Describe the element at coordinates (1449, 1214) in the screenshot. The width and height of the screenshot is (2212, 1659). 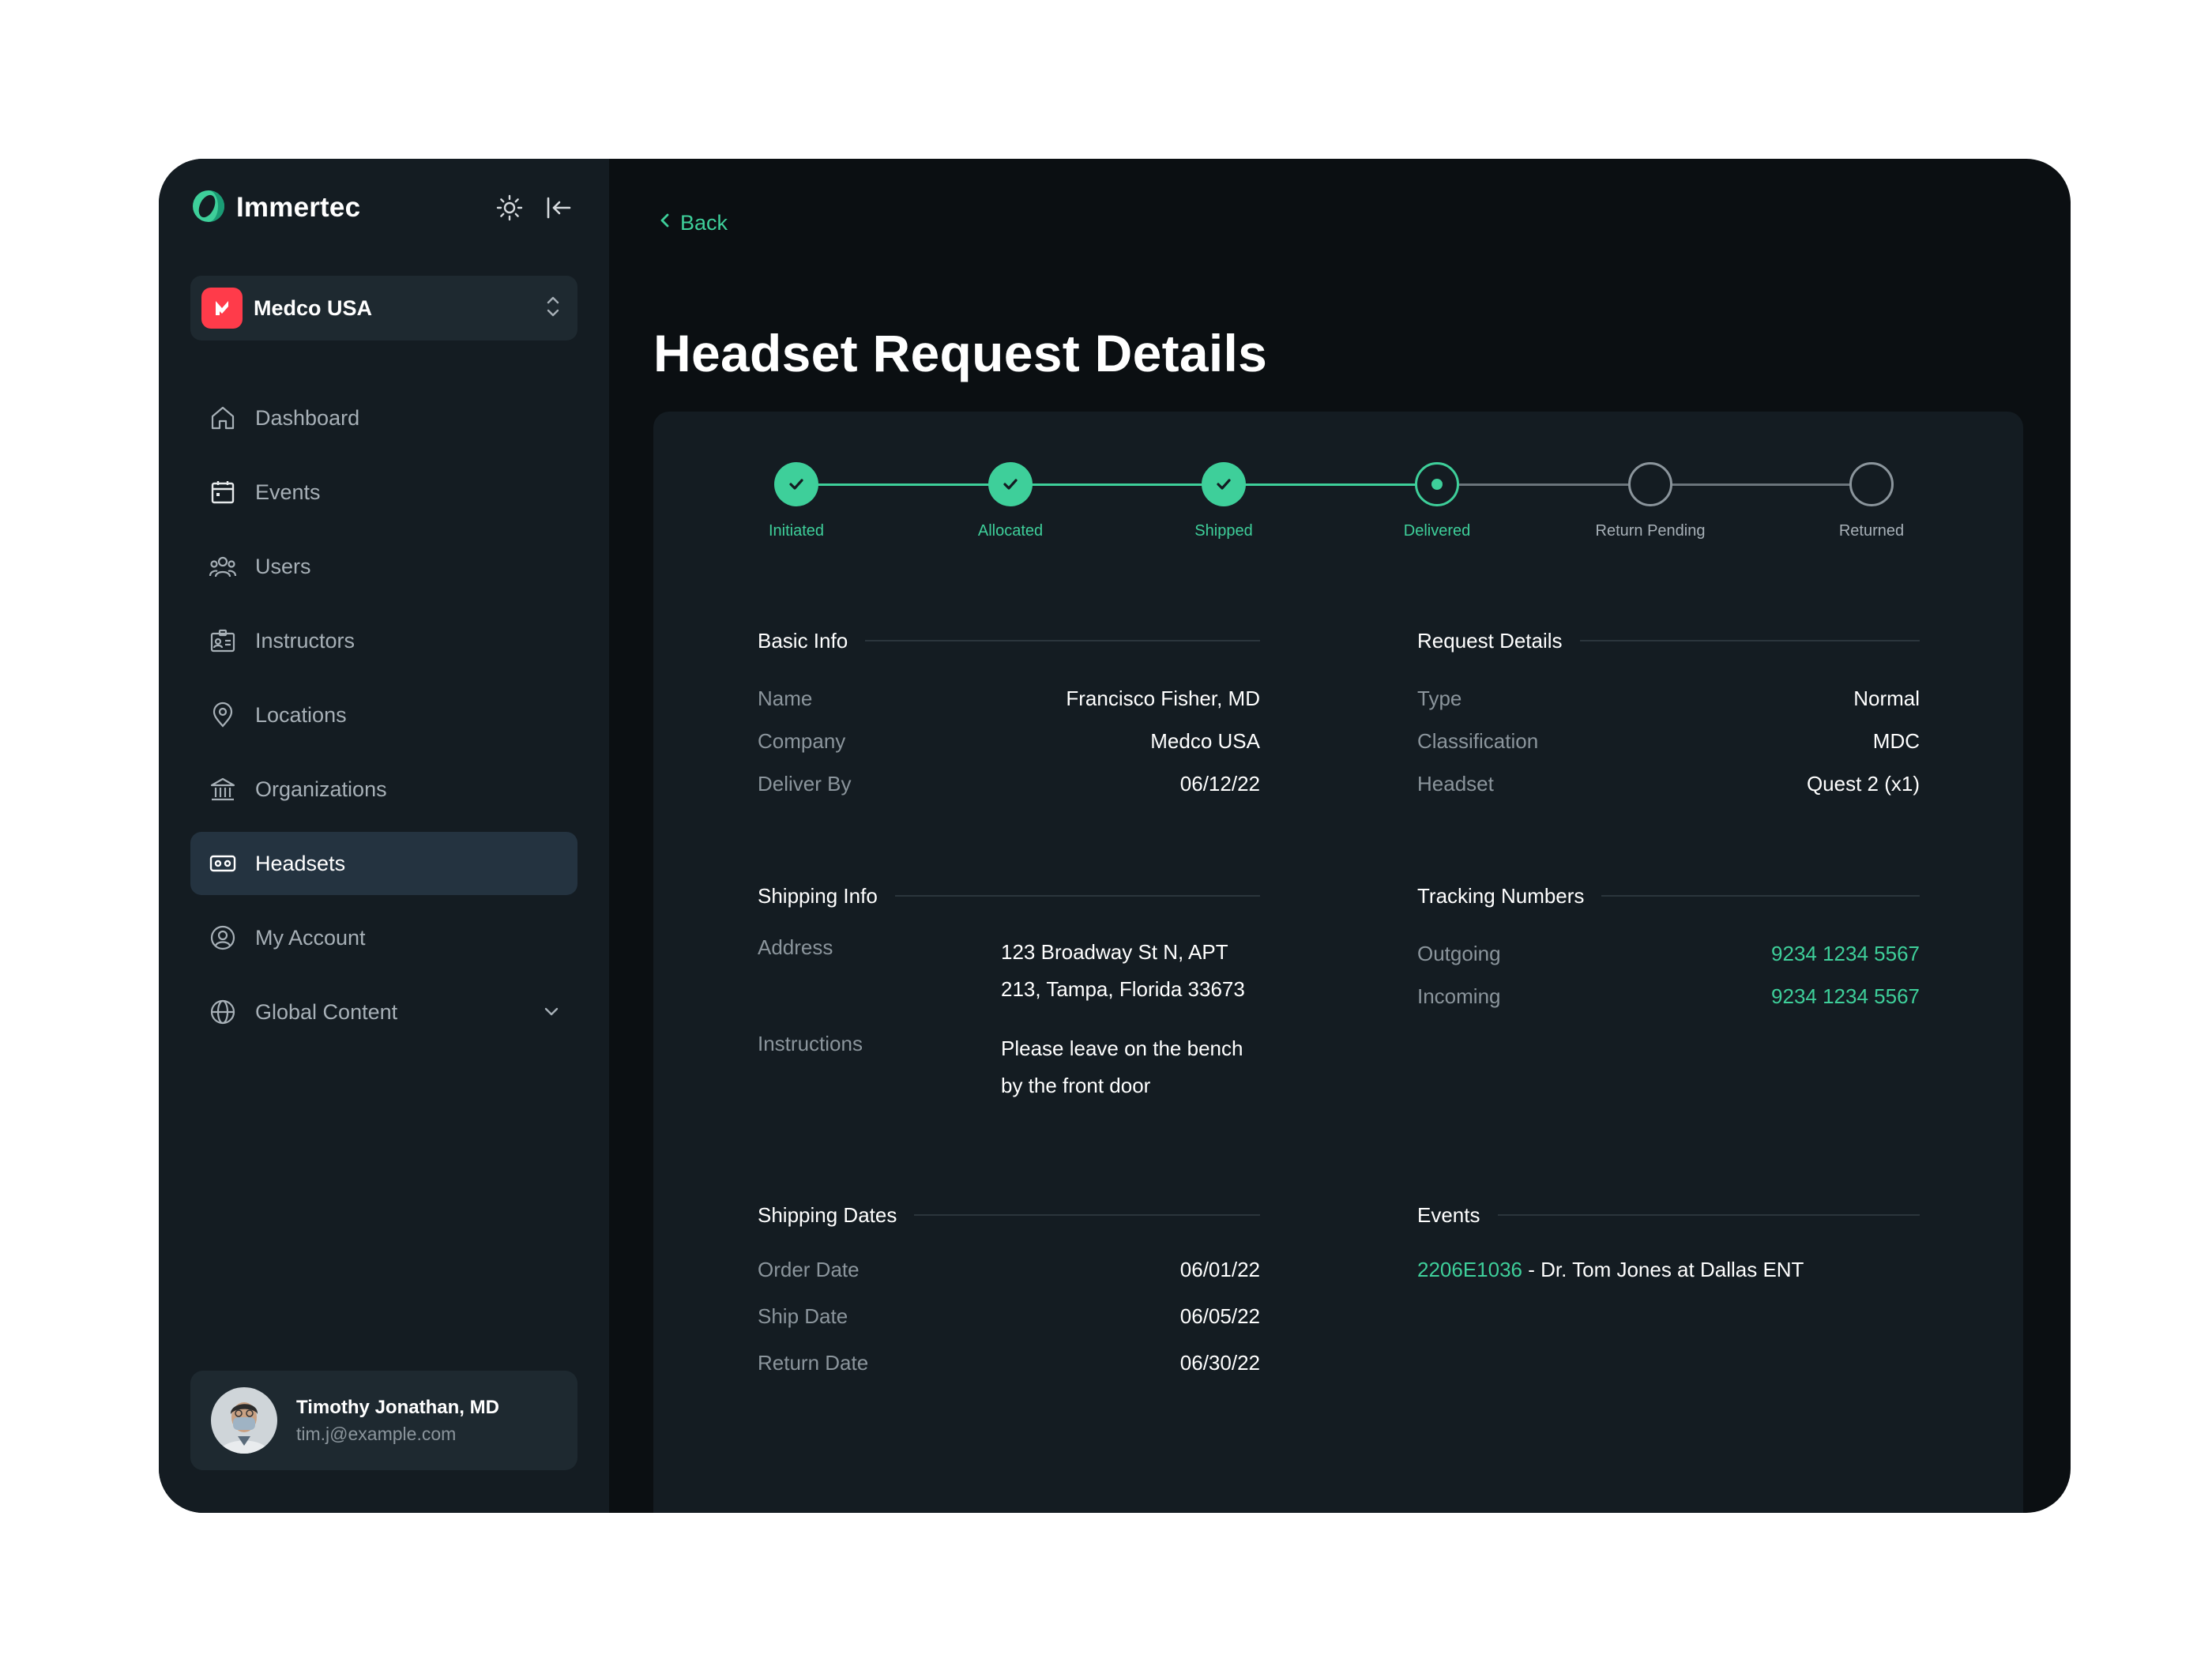
I see `section-title: Events` at that location.